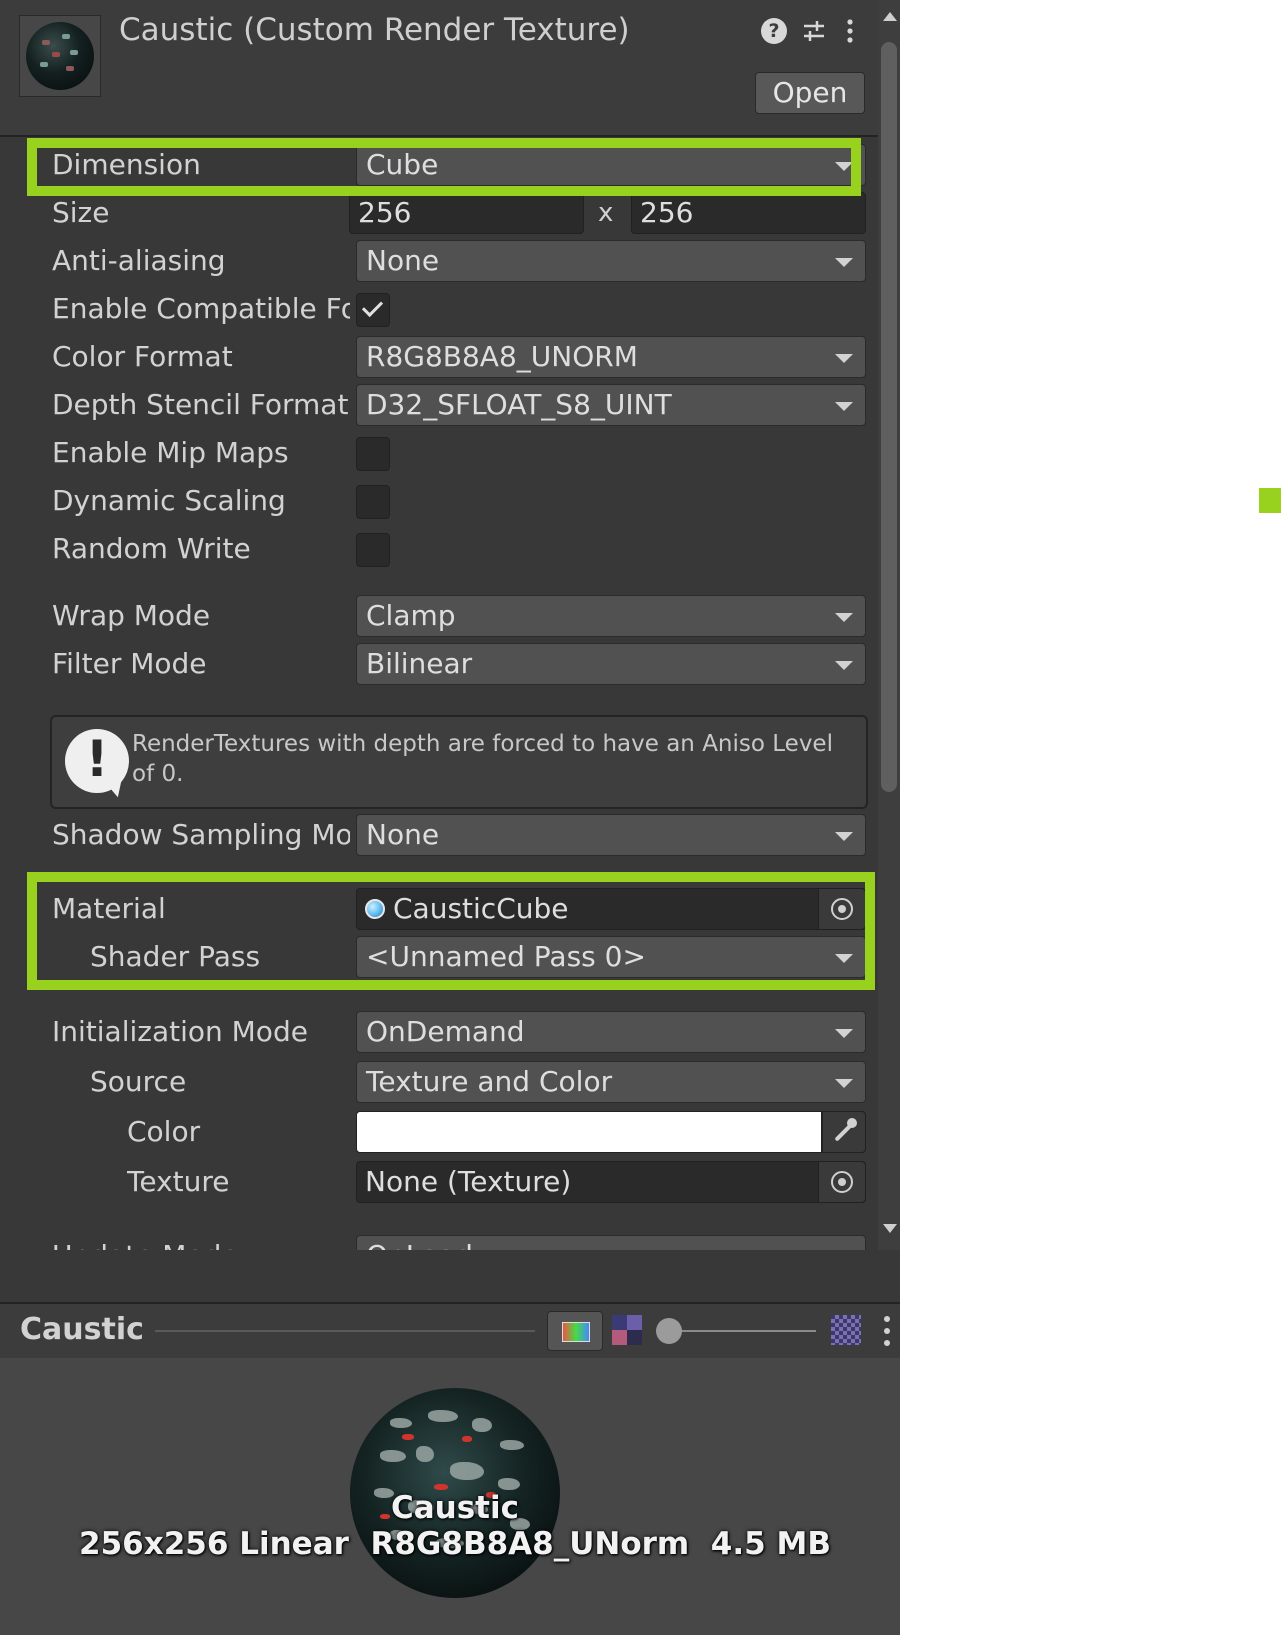 Image resolution: width=1281 pixels, height=1635 pixels. I want to click on mip-level-low-icon, so click(627, 1330).